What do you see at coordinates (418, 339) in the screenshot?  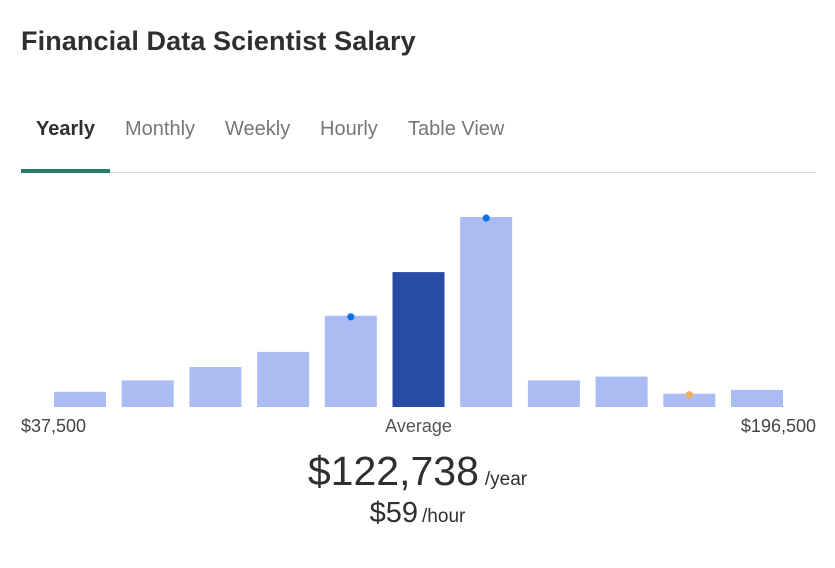 I see `histogram-bar-average` at bounding box center [418, 339].